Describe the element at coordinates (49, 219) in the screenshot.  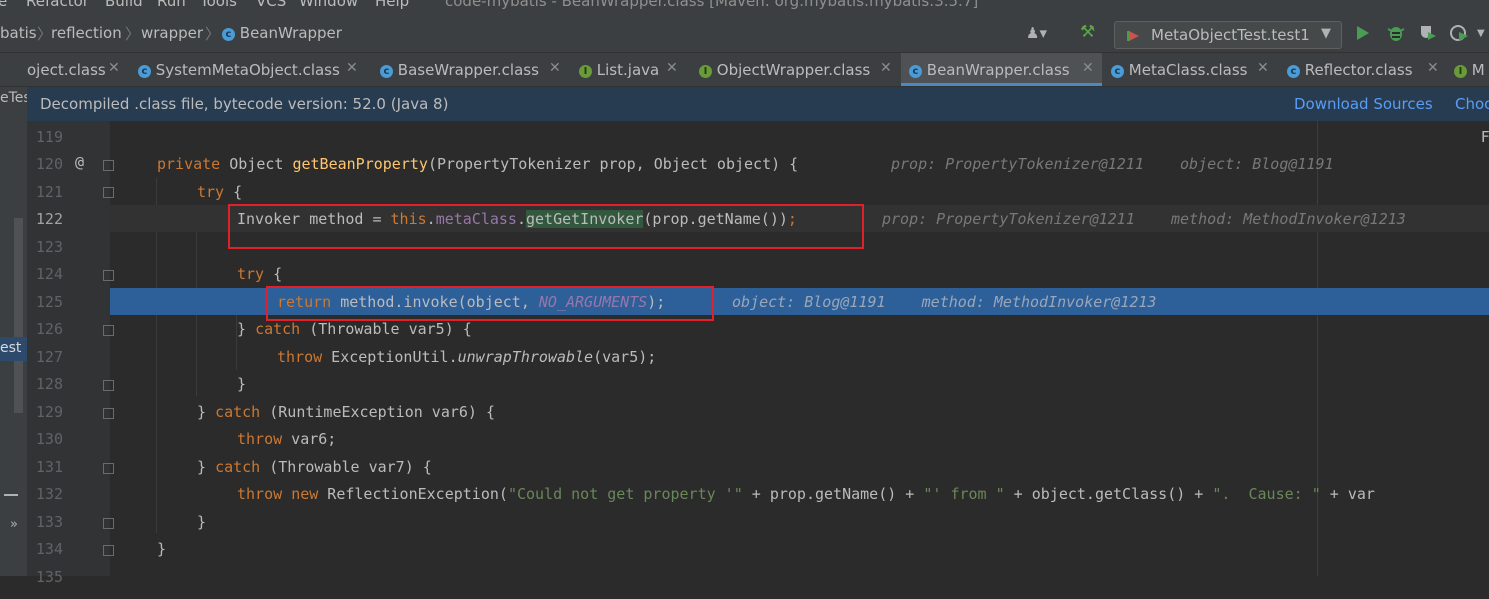
I see `line-number: 122` at that location.